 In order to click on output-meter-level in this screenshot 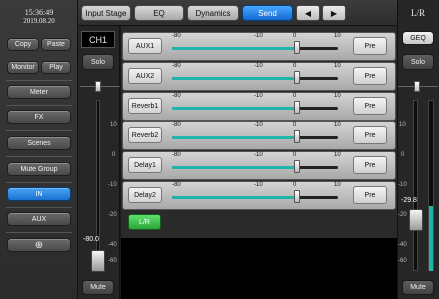, I will do `click(431, 238)`.